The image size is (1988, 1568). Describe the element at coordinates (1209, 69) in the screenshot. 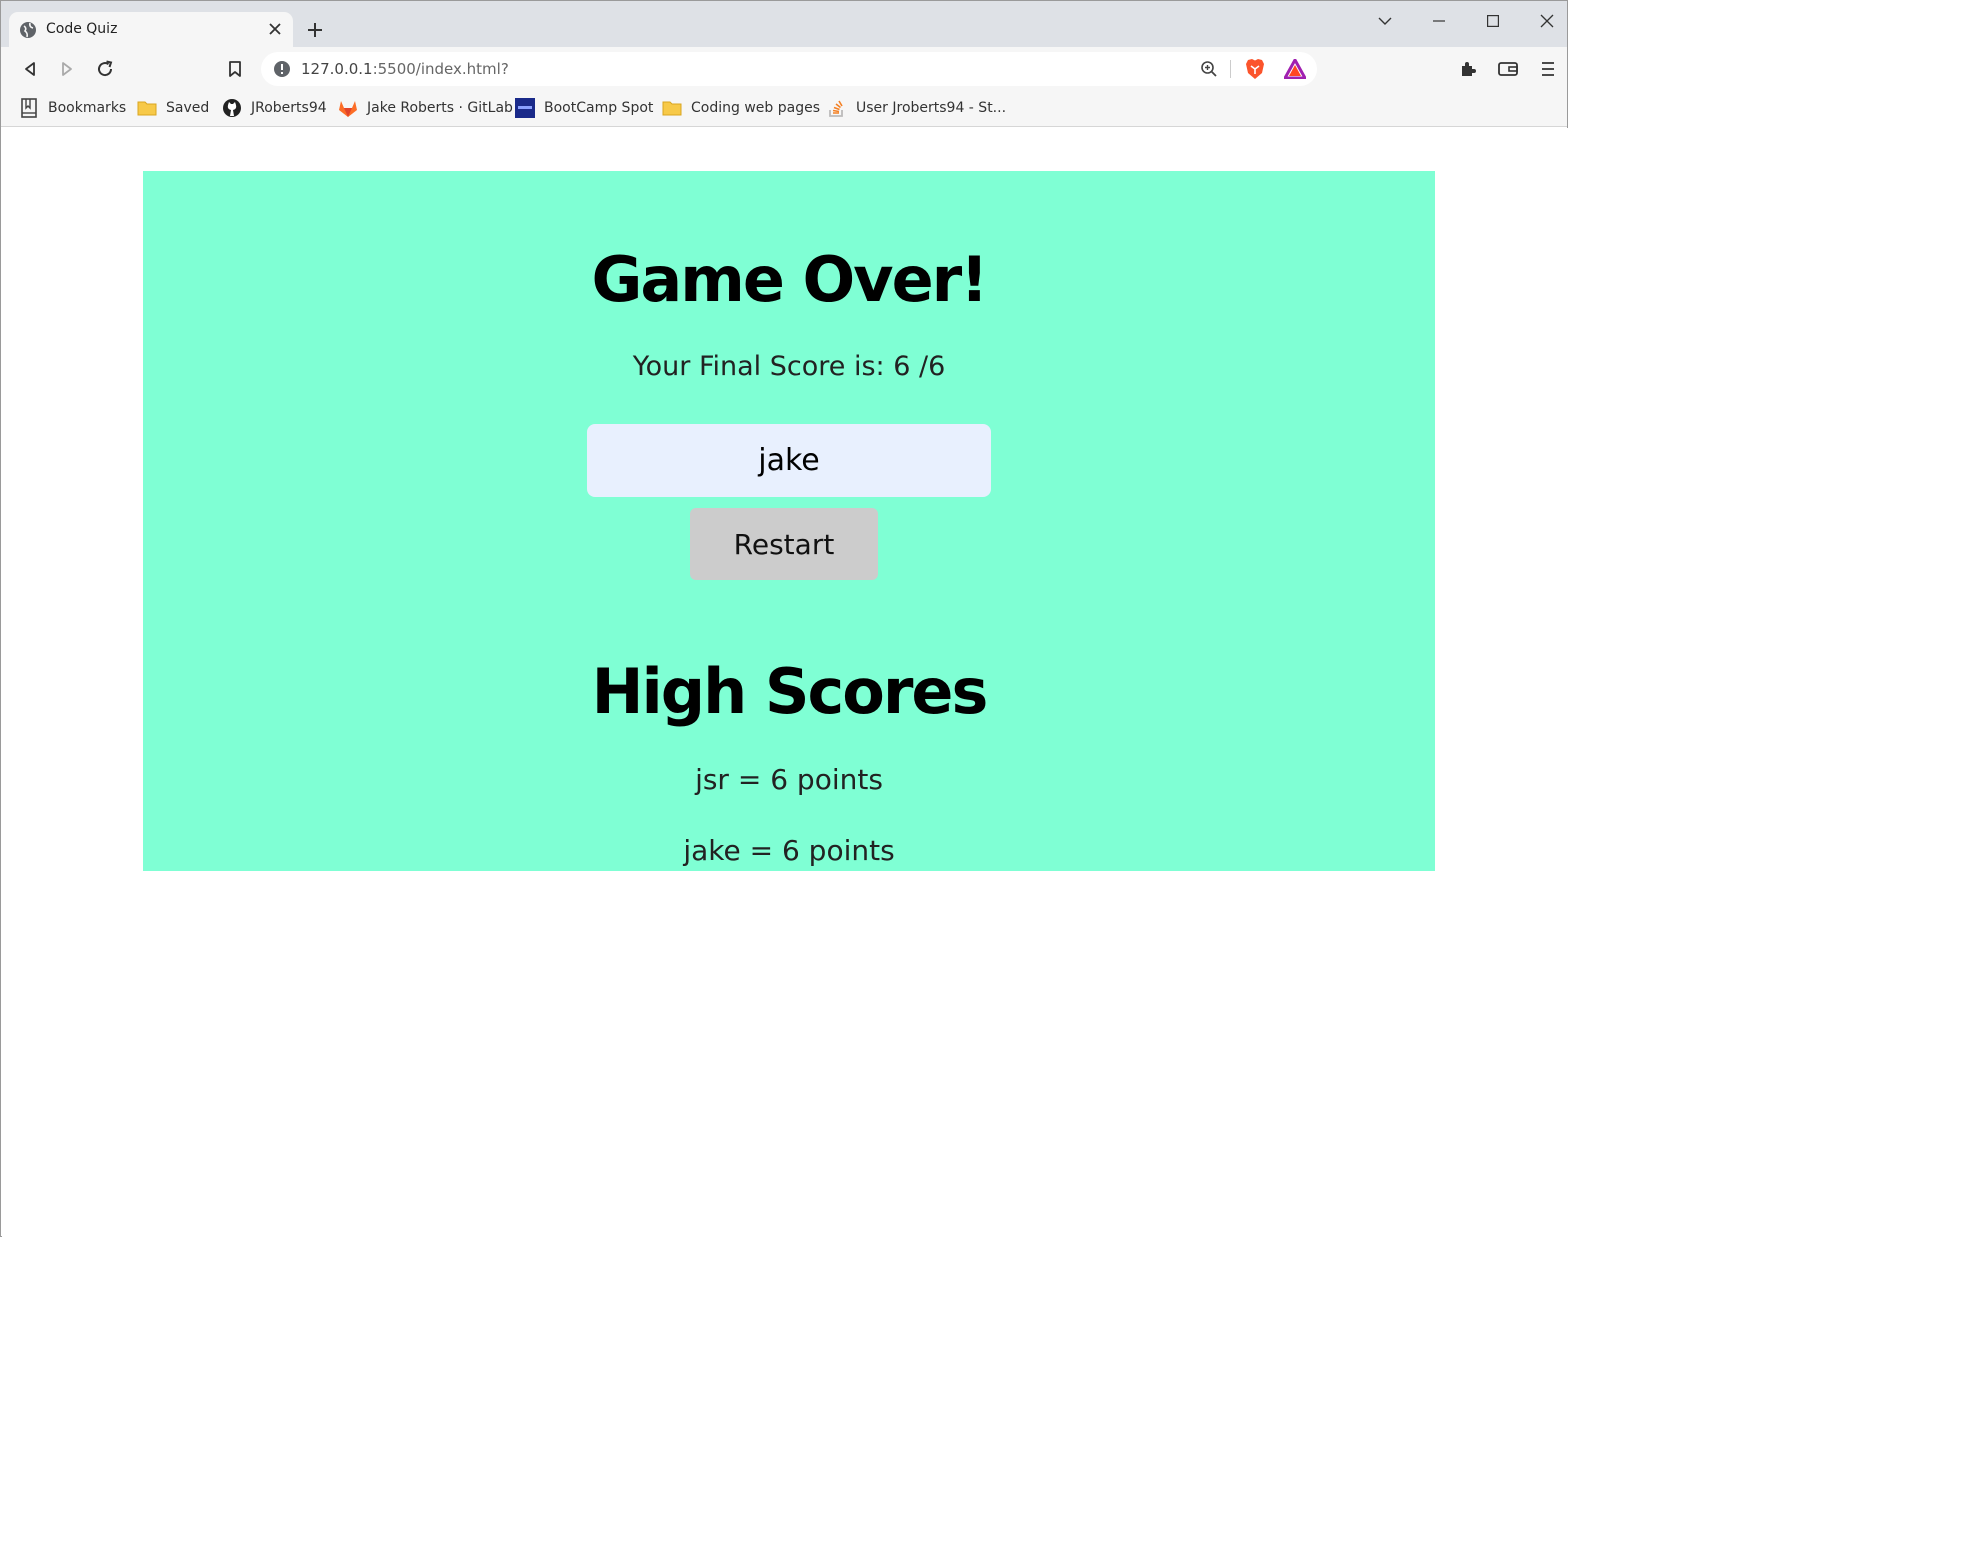

I see `zoom-icon` at that location.